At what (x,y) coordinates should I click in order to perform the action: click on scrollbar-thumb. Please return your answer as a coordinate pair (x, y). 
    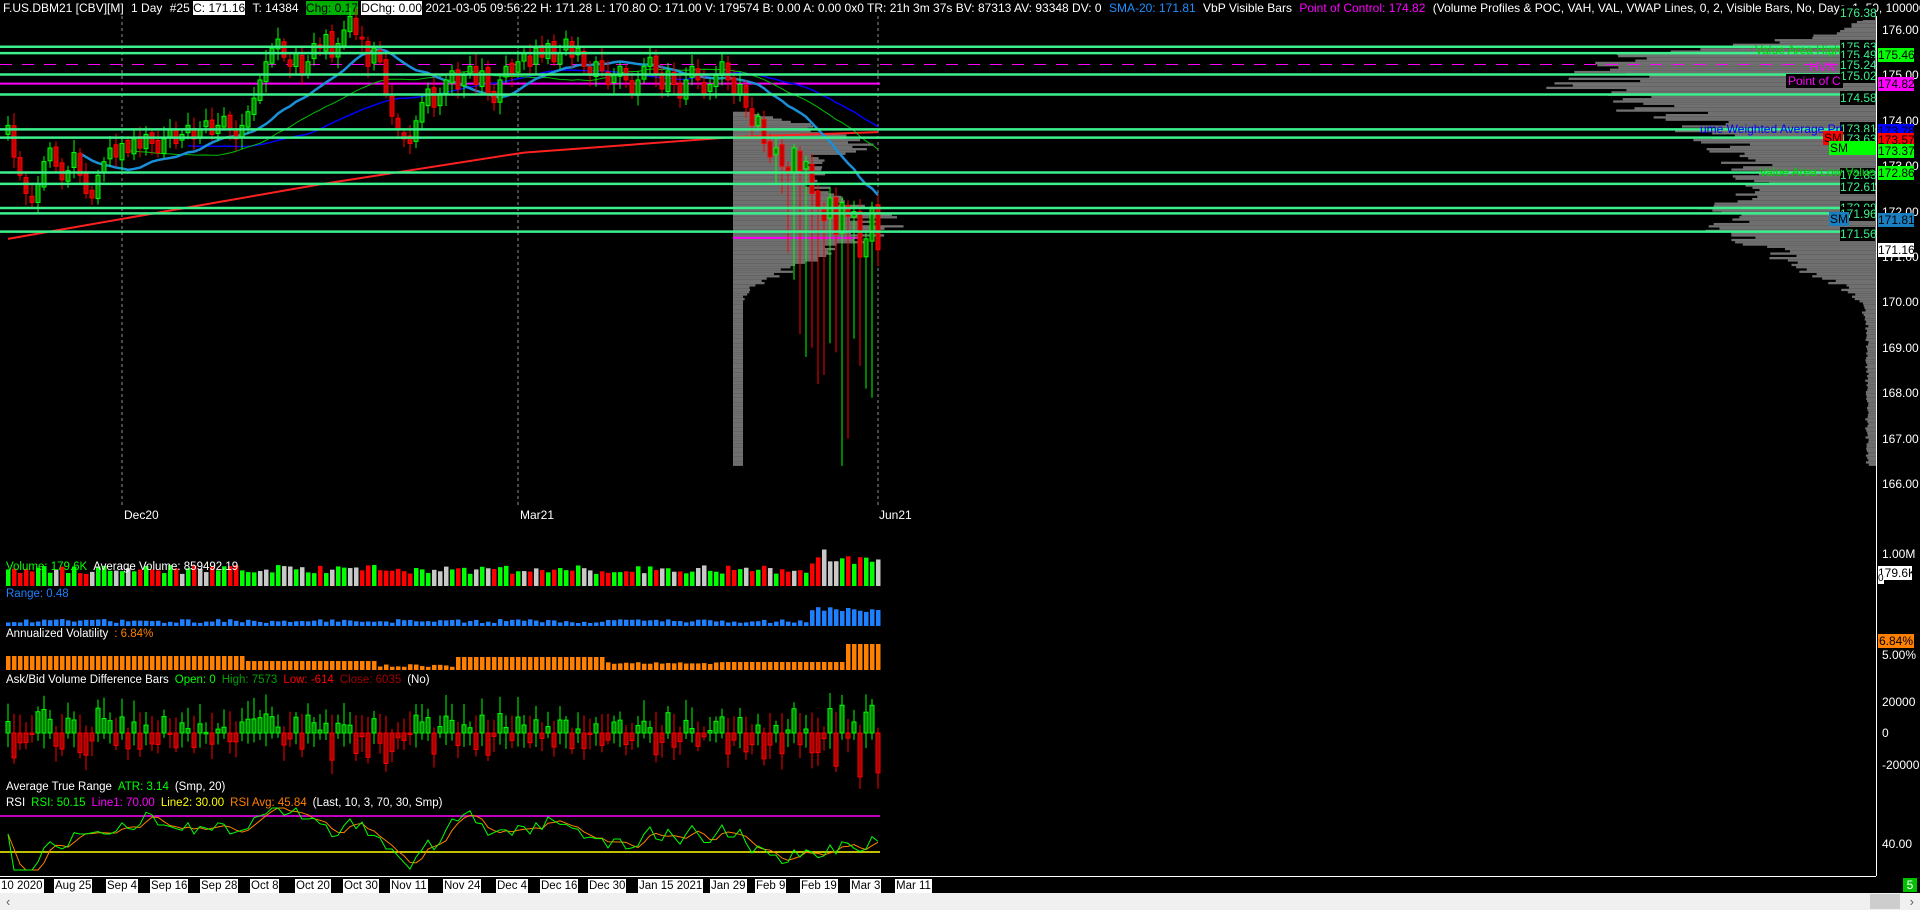
    Looking at the image, I should click on (1885, 901).